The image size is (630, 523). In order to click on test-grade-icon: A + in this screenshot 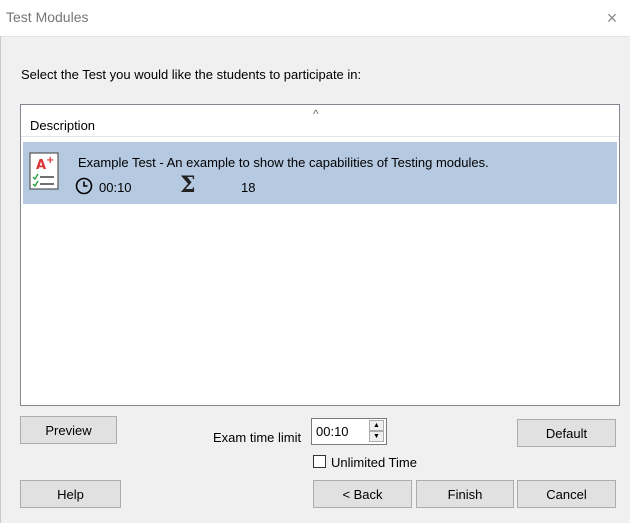, I will do `click(44, 171)`.